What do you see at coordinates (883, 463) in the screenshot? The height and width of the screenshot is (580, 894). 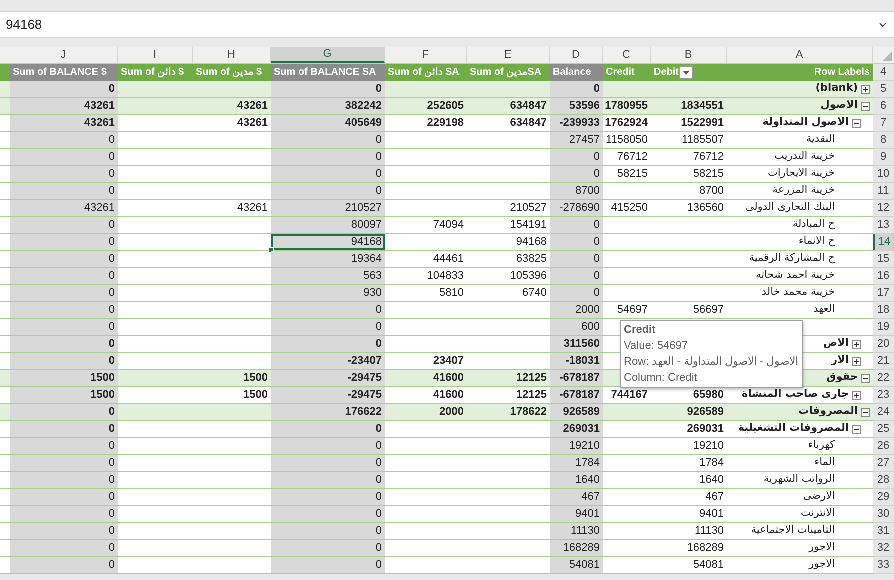 I see `row-number: 27` at bounding box center [883, 463].